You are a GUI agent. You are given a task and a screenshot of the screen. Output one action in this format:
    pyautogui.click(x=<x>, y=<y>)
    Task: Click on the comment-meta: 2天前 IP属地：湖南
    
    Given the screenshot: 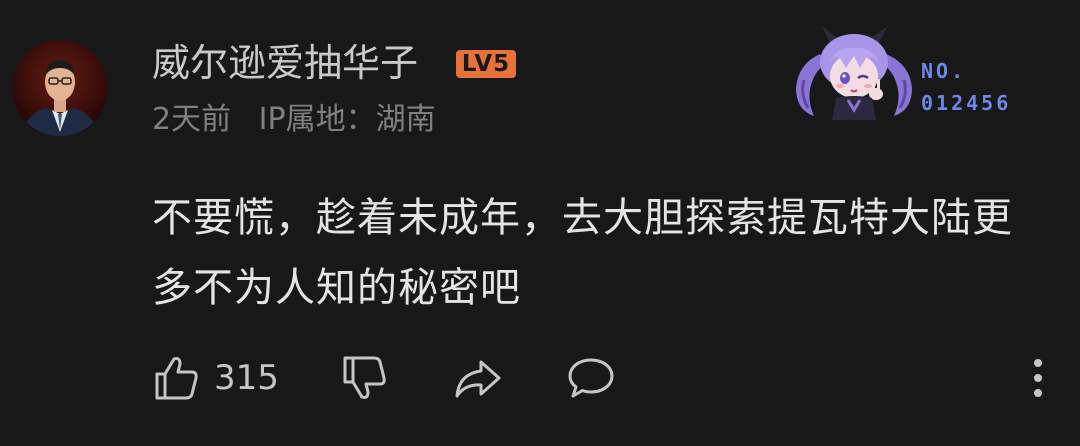 What is the action you would take?
    pyautogui.click(x=294, y=120)
    